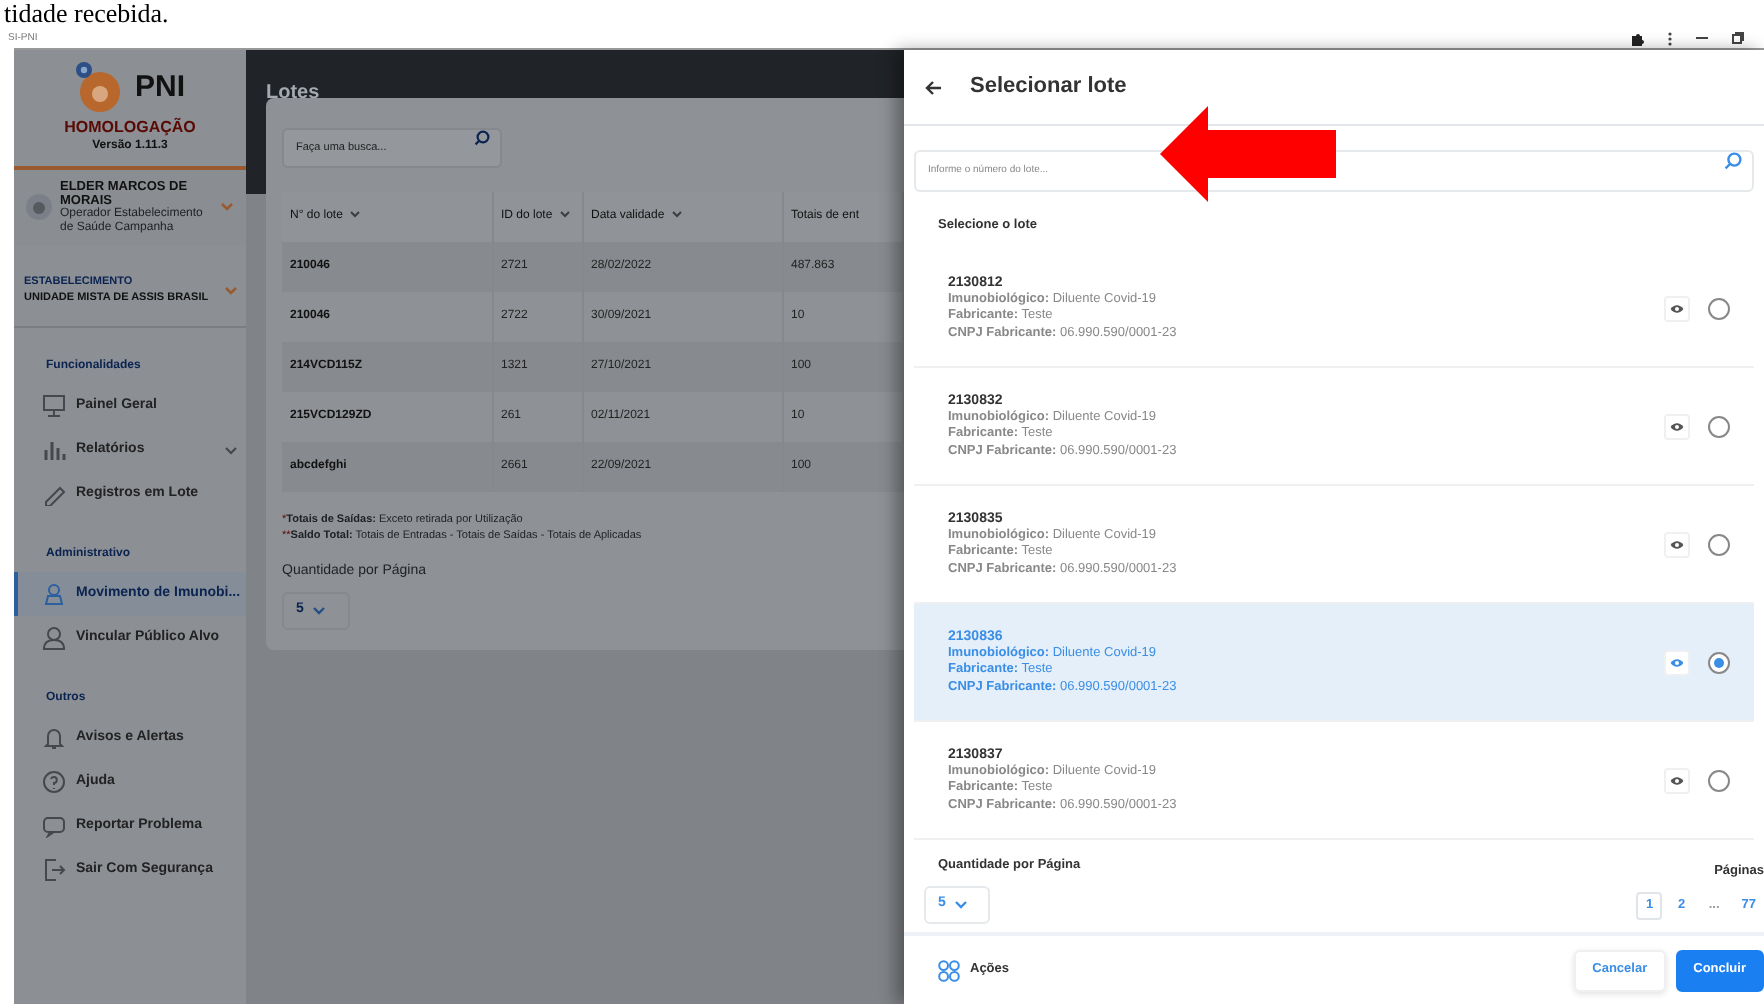 The image size is (1764, 1004). Describe the element at coordinates (294, 94) in the screenshot. I see `page-title: Lotes` at that location.